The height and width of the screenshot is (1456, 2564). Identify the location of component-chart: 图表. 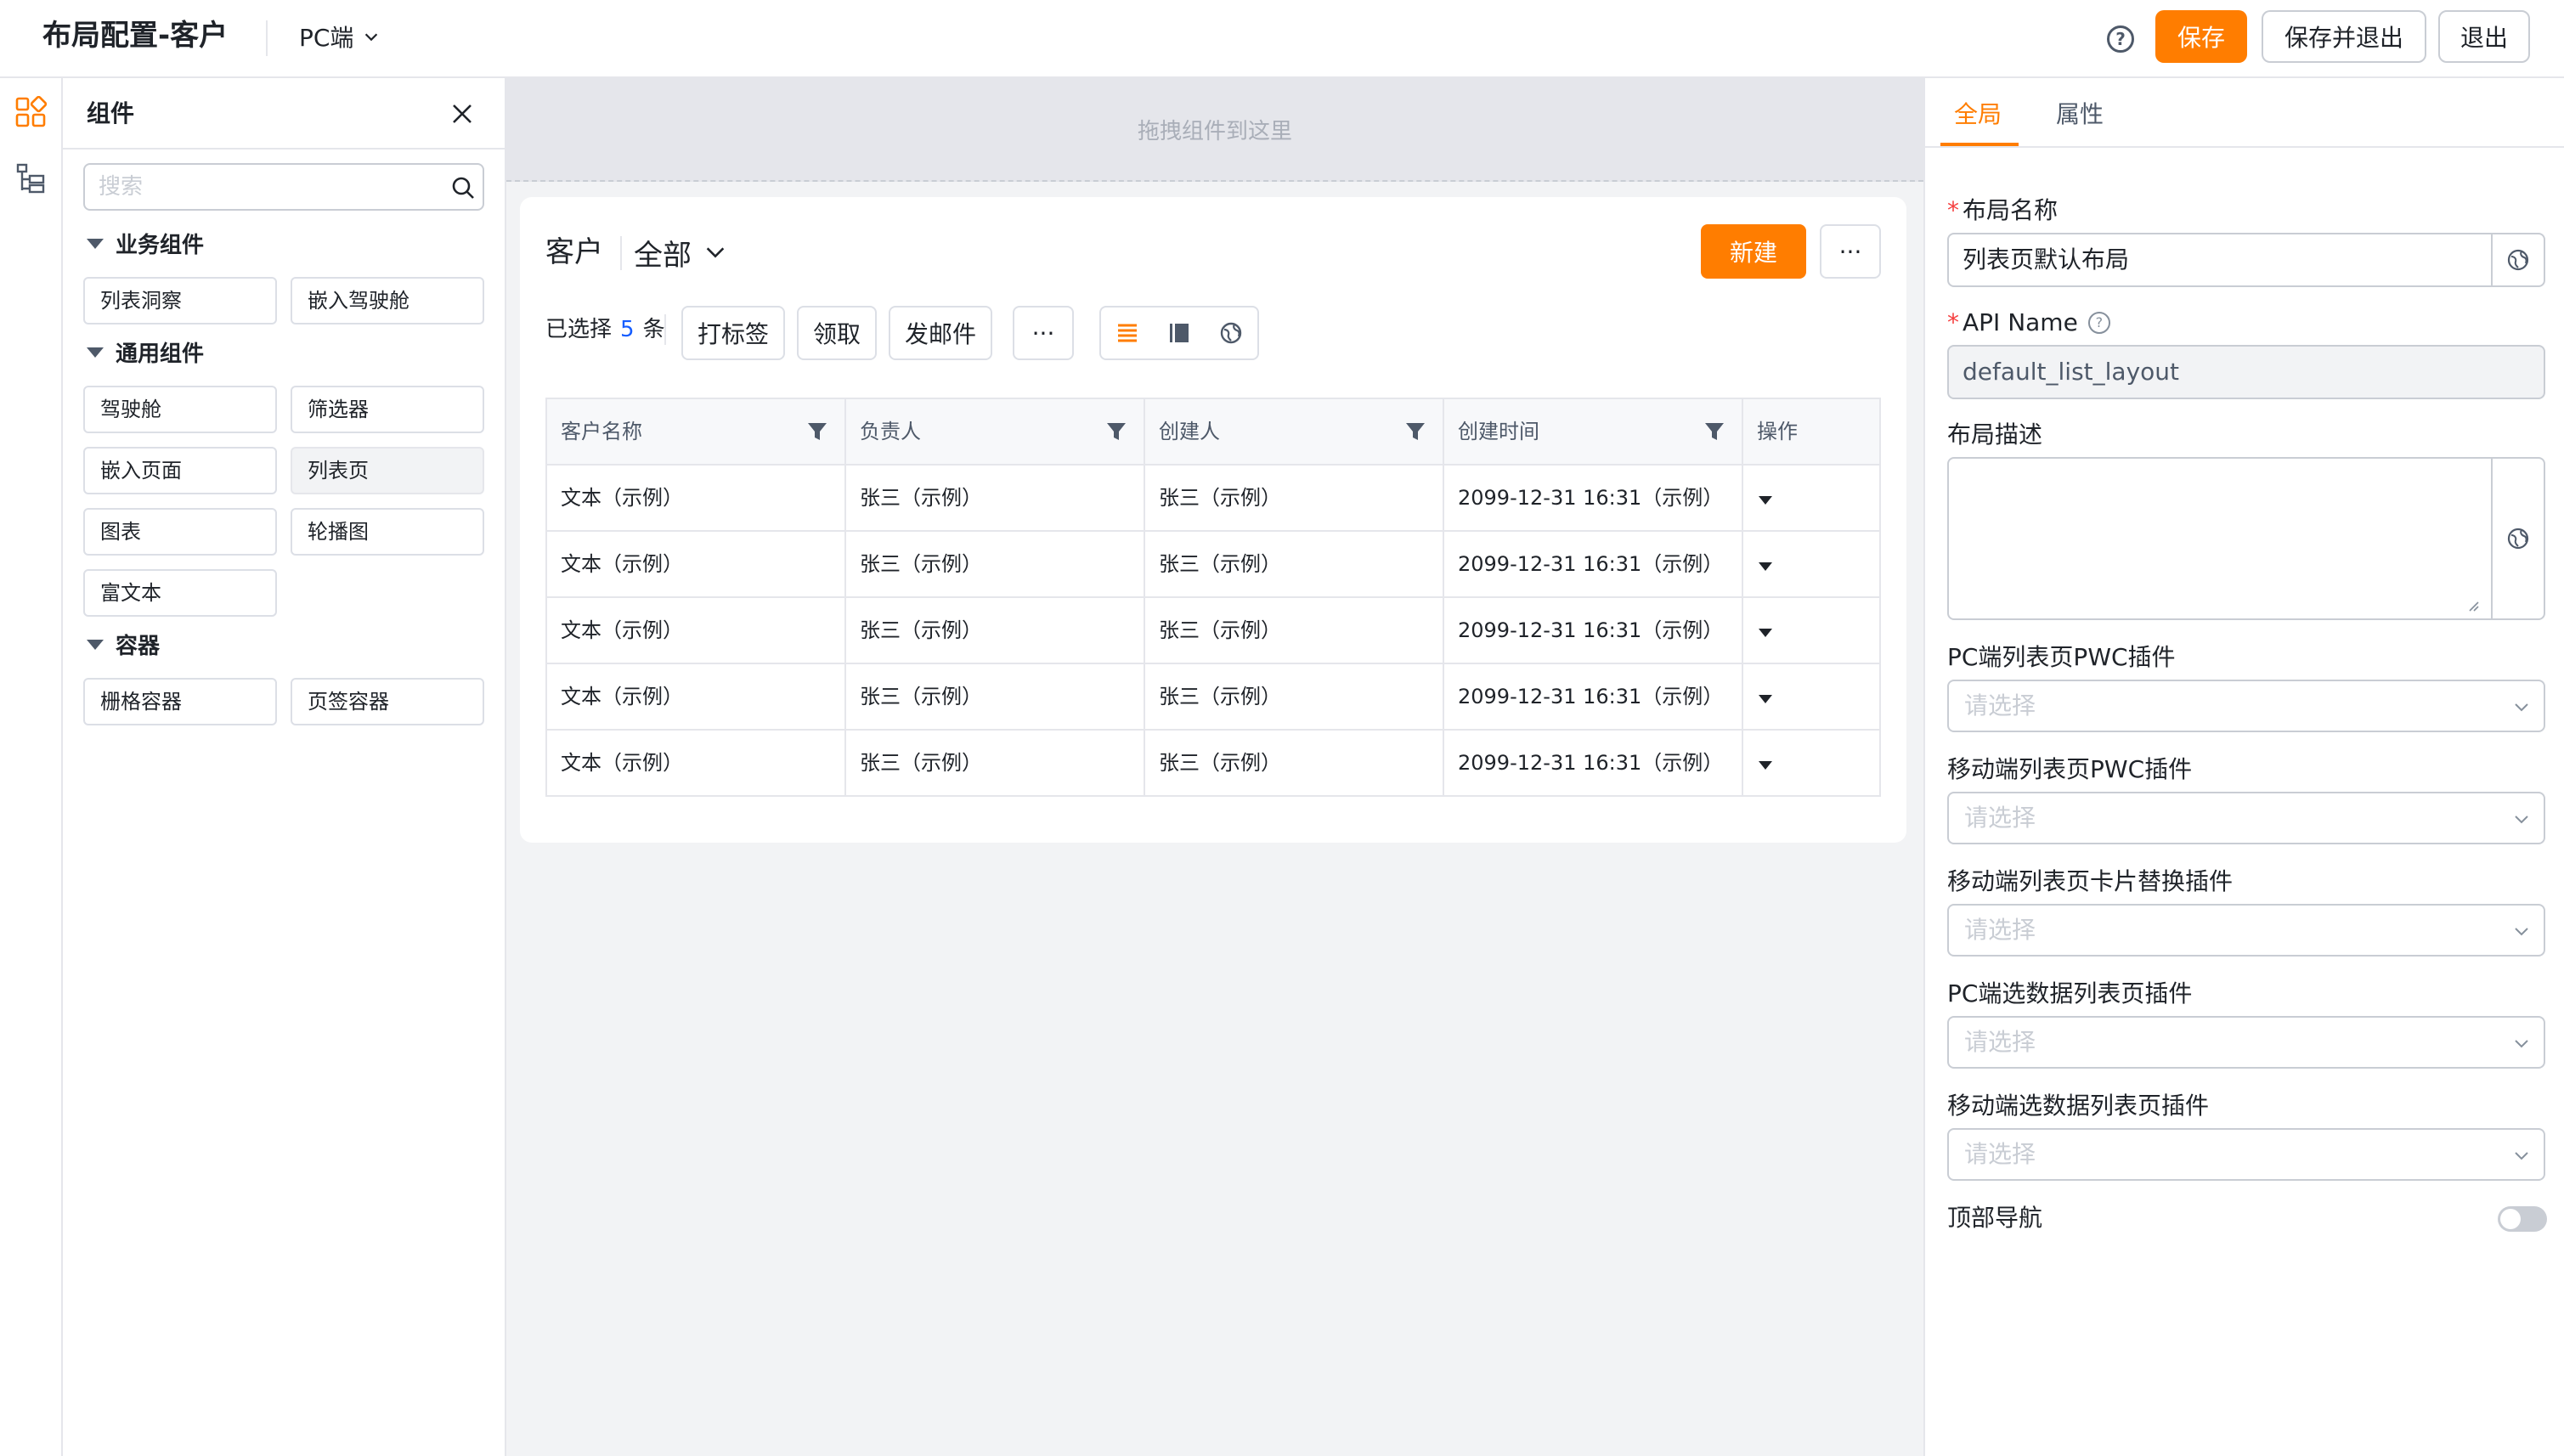
(180, 532).